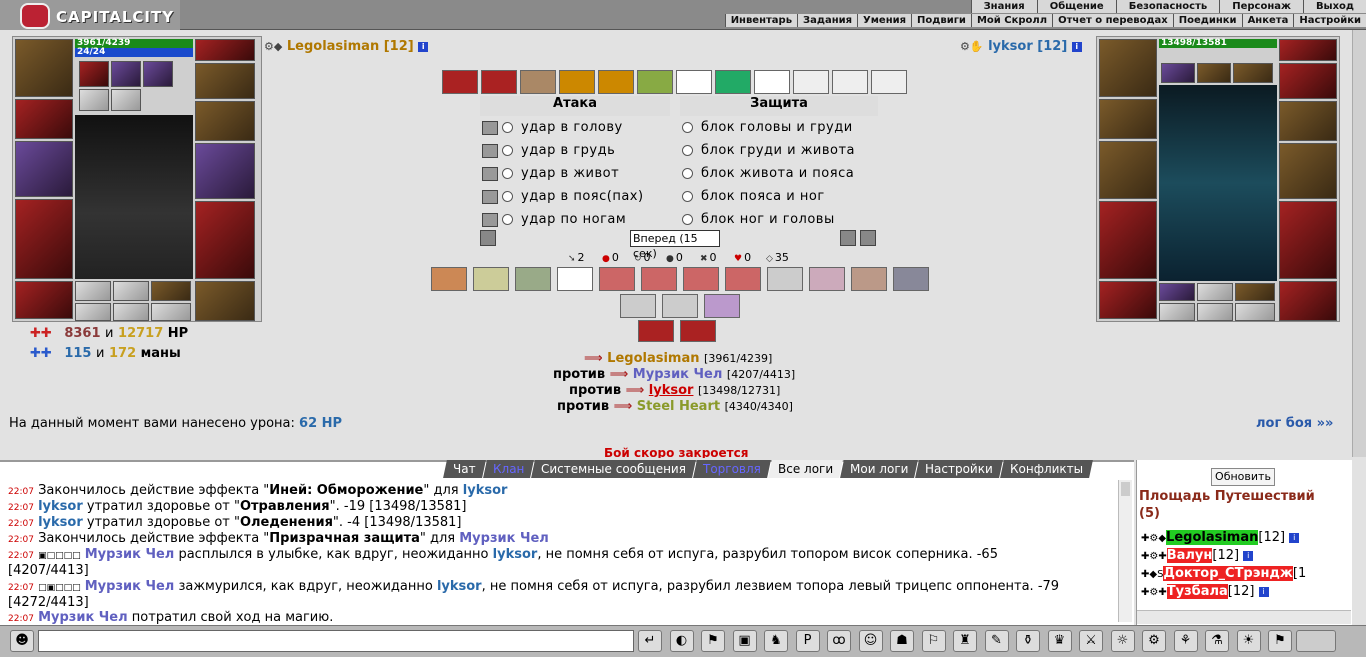 The height and width of the screenshot is (657, 1366). Describe the element at coordinates (552, 127) in the screenshot. I see `attack-option: удар в голову` at that location.